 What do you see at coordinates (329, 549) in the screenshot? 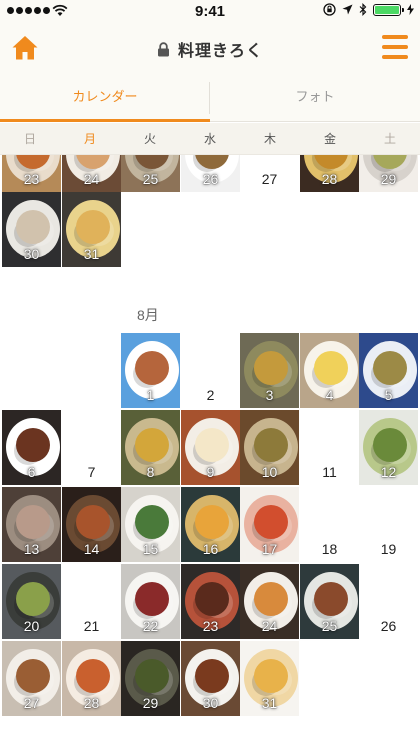
I see `calendar-day-number: 18` at bounding box center [329, 549].